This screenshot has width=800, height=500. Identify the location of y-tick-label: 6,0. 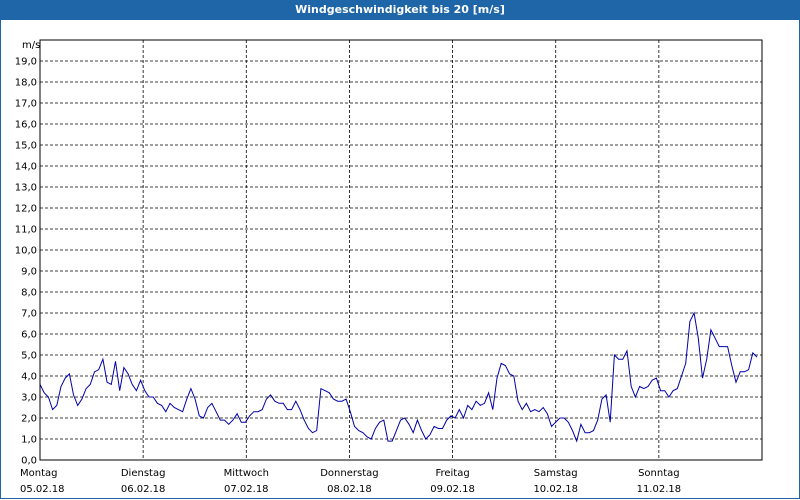
(29, 335).